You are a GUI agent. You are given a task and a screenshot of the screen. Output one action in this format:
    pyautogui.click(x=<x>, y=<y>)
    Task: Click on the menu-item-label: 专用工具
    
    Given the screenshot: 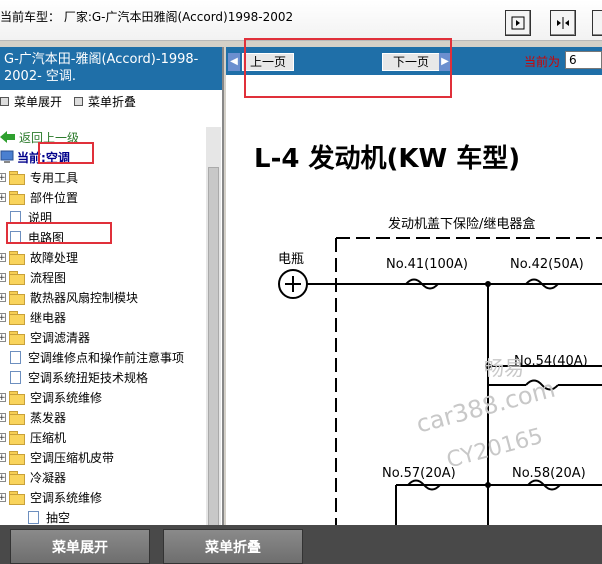 What is the action you would take?
    pyautogui.click(x=54, y=177)
    